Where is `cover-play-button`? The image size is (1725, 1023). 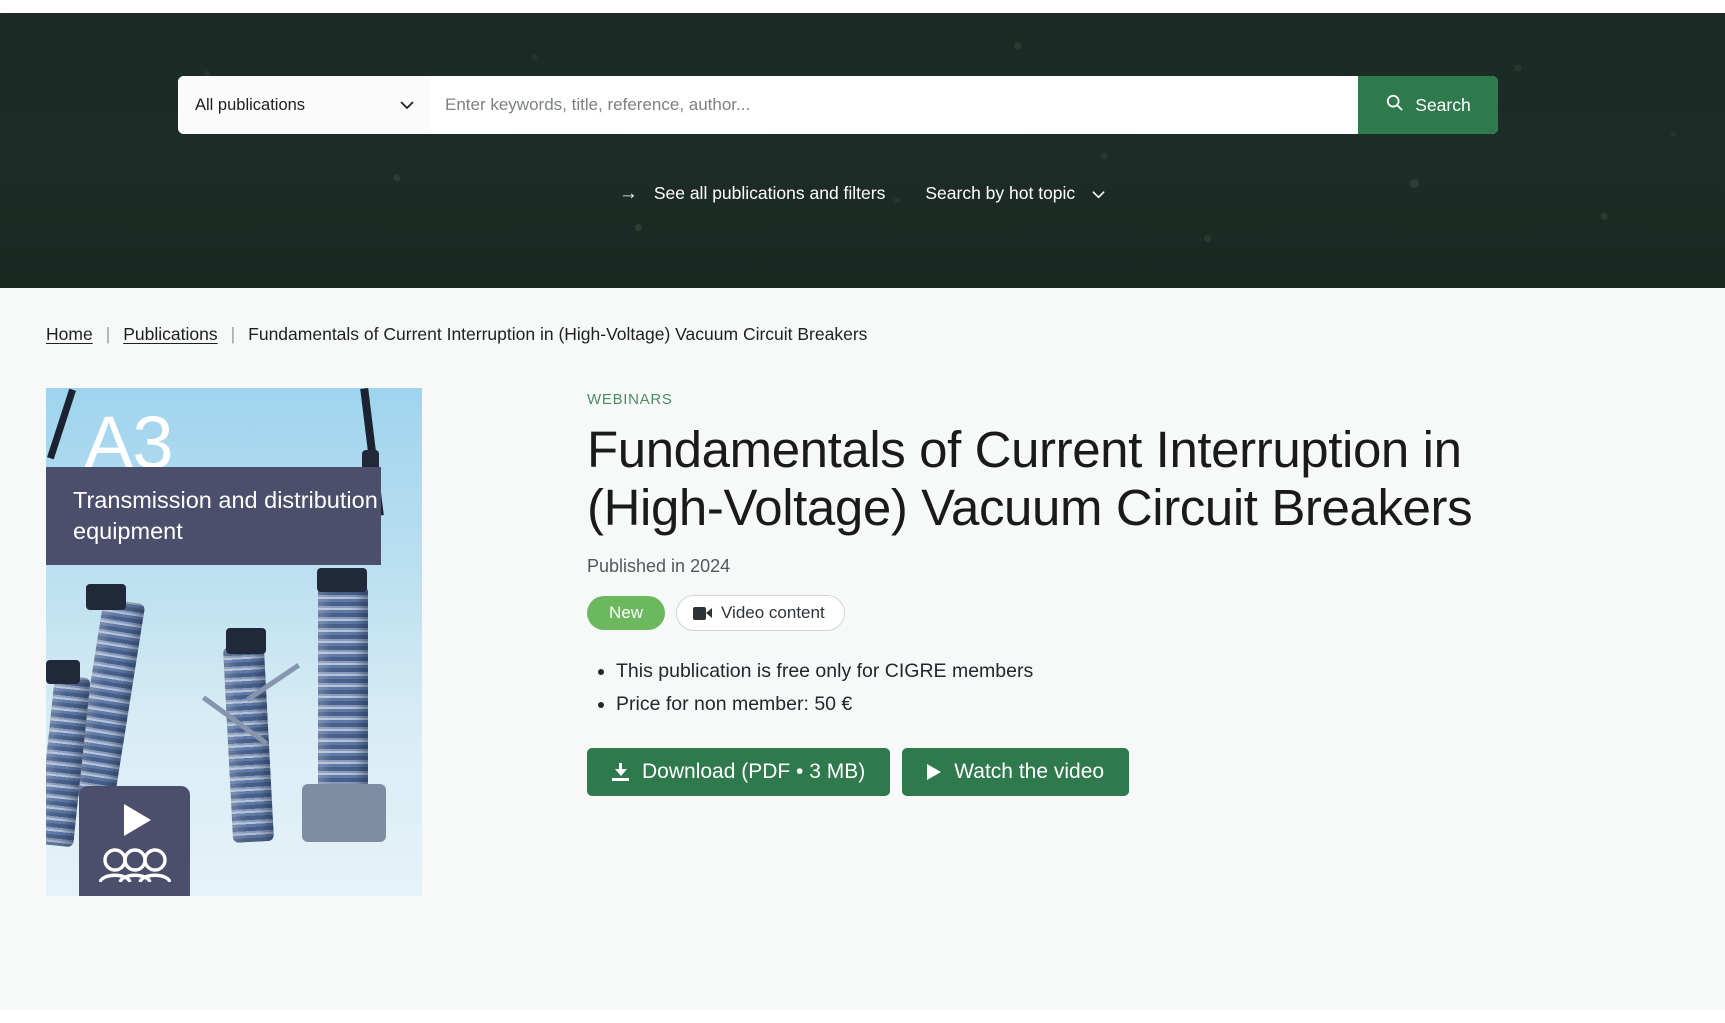 cover-play-button is located at coordinates (134, 841).